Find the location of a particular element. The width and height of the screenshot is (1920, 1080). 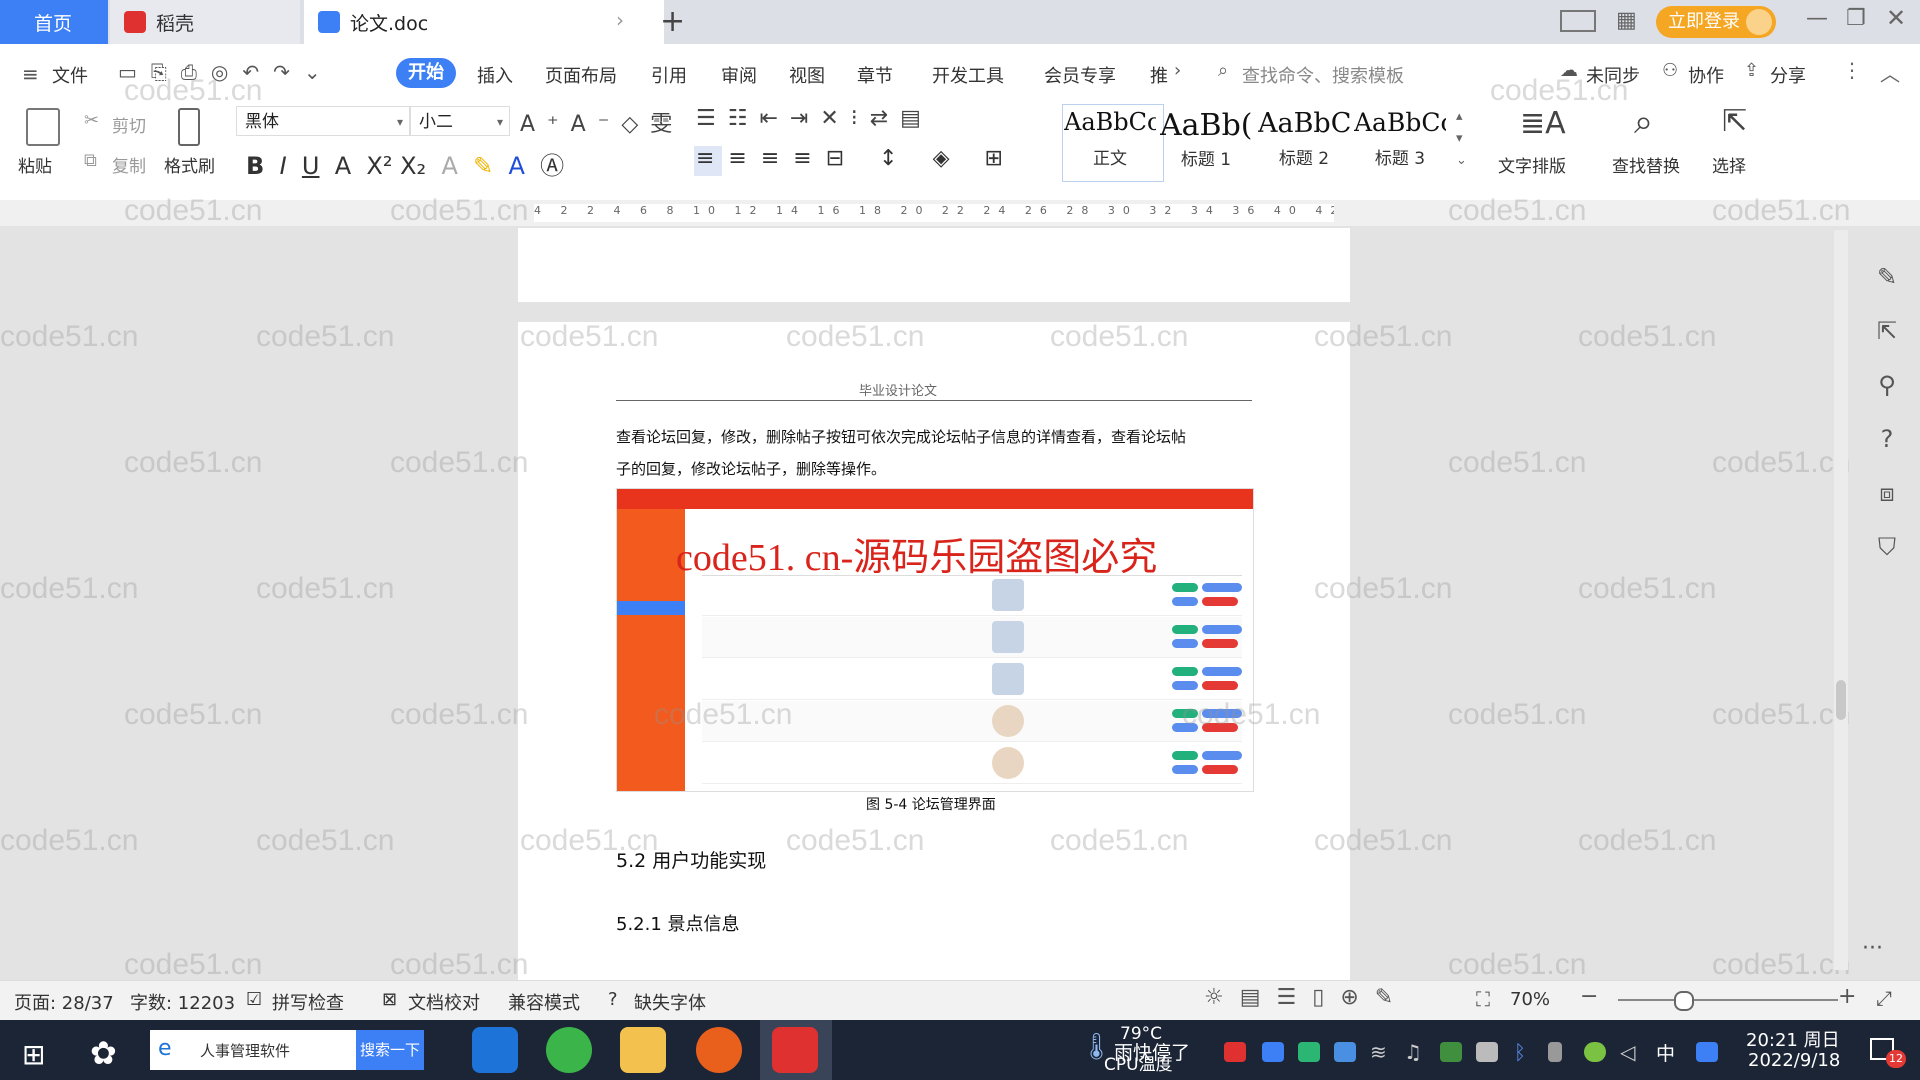

menu-view: 视图 is located at coordinates (807, 75).